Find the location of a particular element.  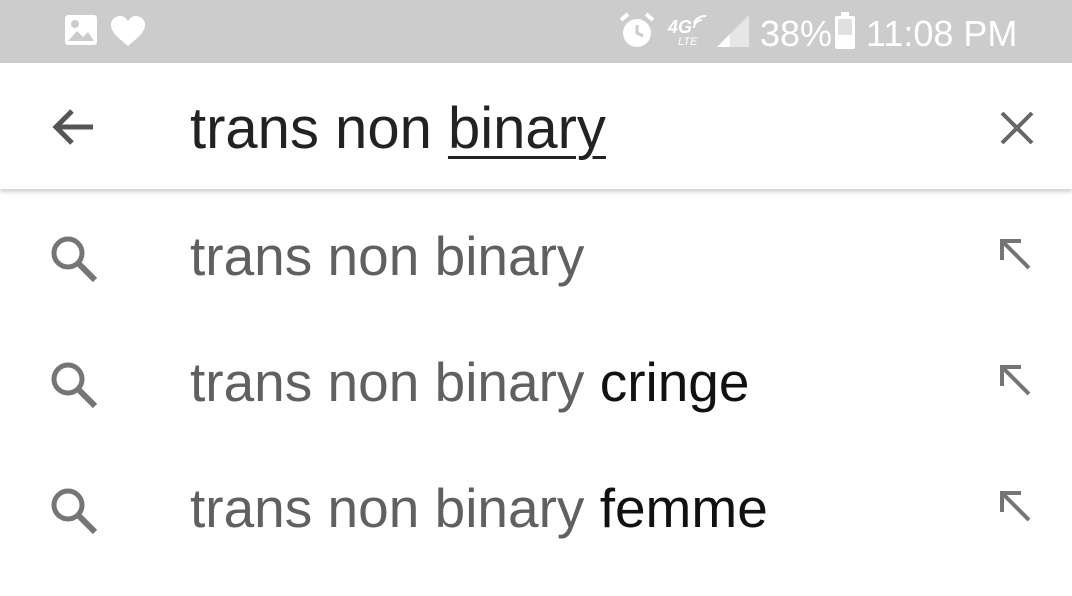

back-button is located at coordinates (73, 127).